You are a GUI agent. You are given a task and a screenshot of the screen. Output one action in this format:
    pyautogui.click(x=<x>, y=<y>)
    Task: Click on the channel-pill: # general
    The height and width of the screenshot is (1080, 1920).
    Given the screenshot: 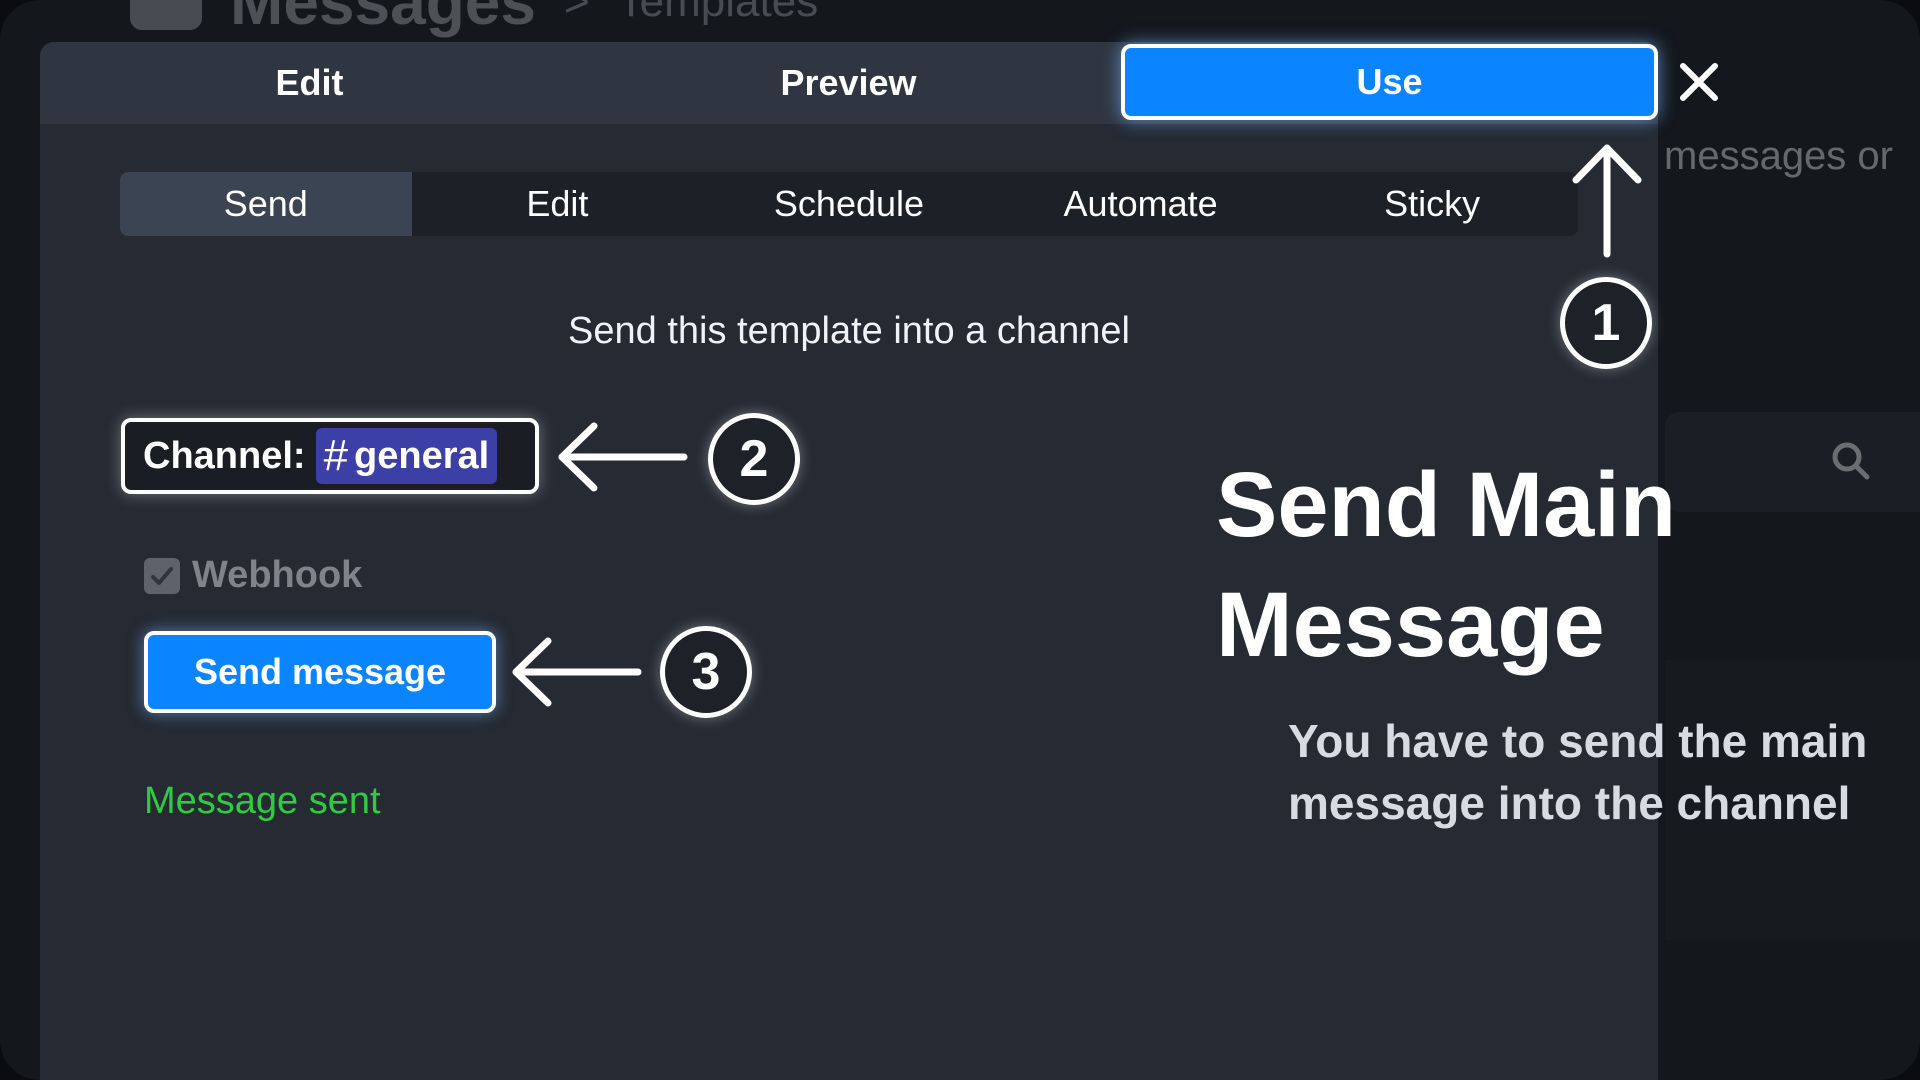 What is the action you would take?
    pyautogui.click(x=406, y=456)
    